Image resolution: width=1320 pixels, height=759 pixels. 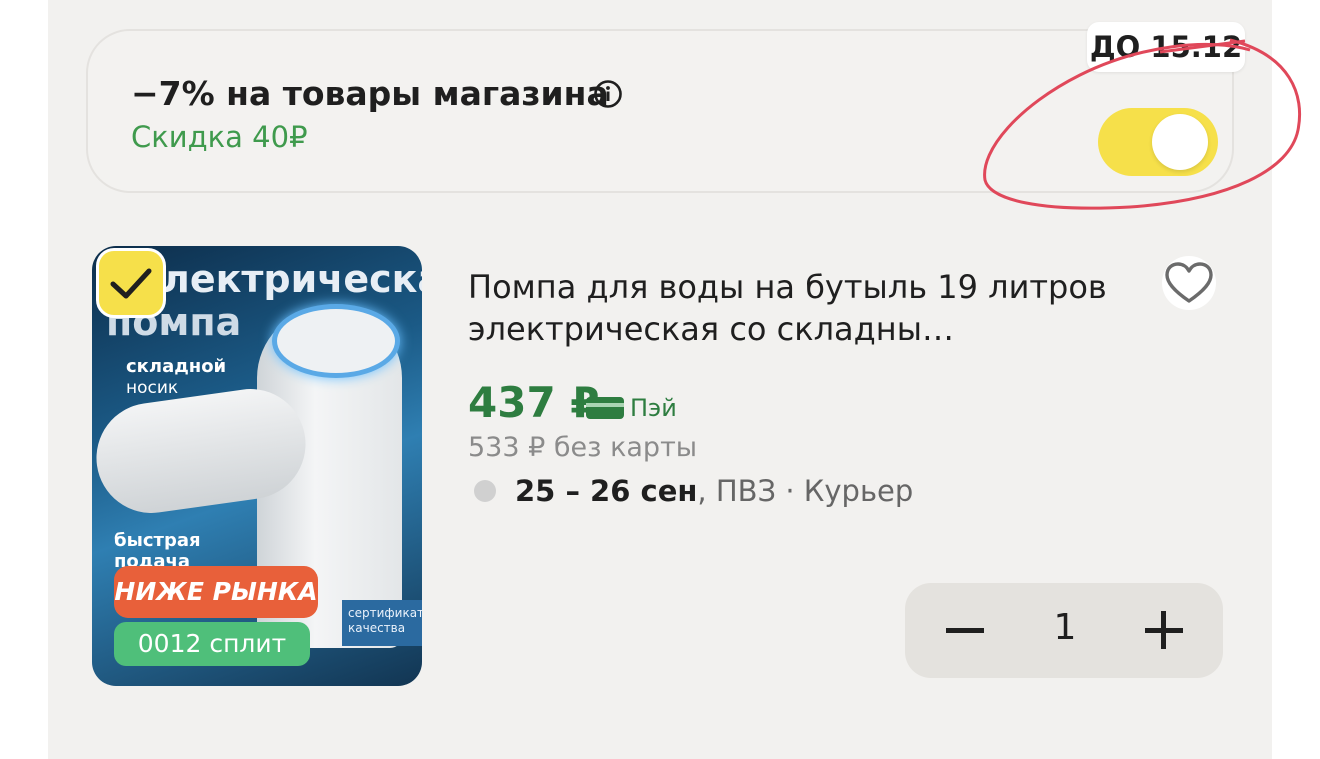 What do you see at coordinates (653, 408) in the screenshot?
I see `pay-label: Пэй` at bounding box center [653, 408].